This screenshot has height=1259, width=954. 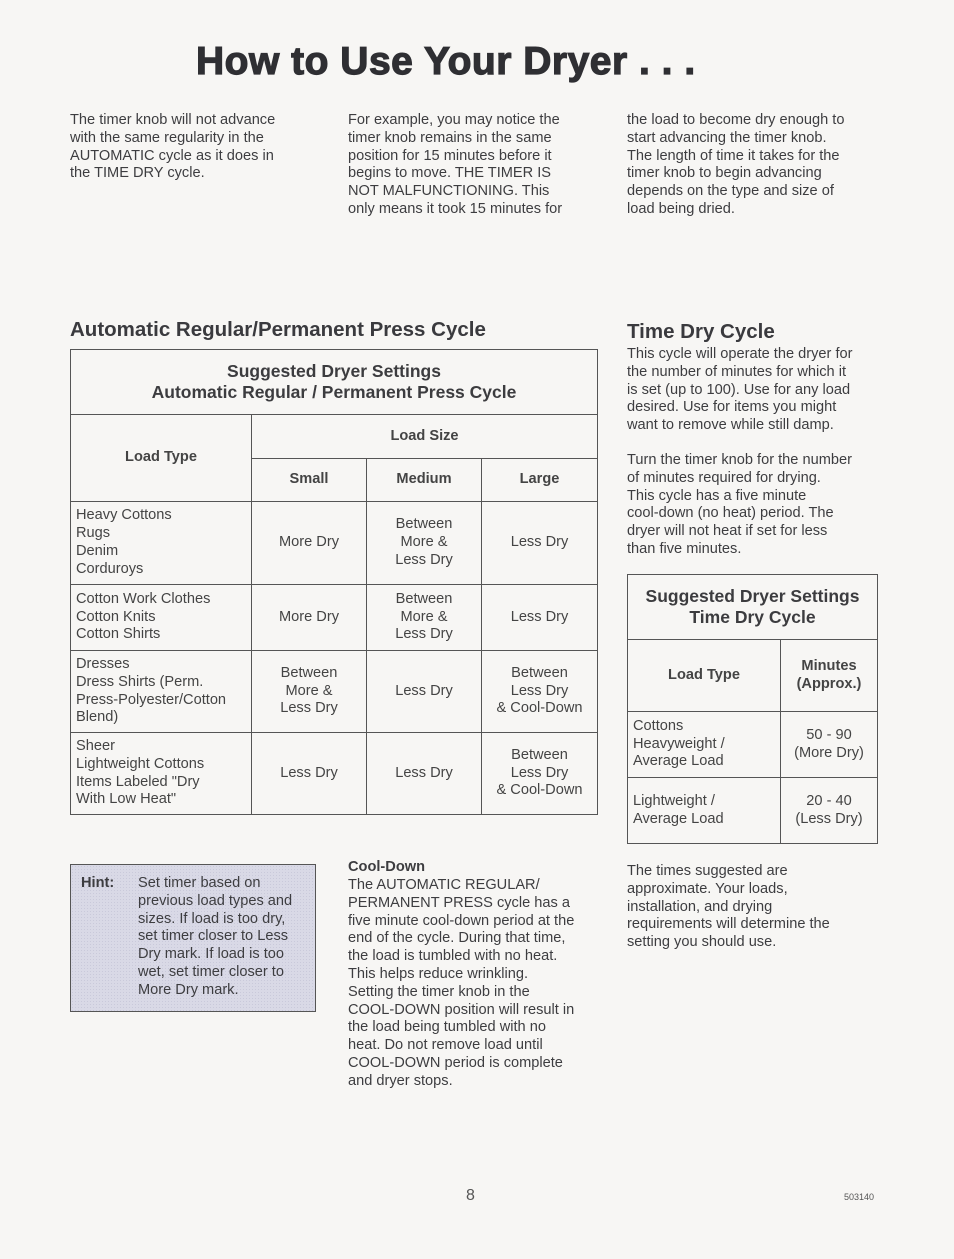 What do you see at coordinates (445, 61) in the screenshot?
I see `page-title: How to Use Your Dryer . . .` at bounding box center [445, 61].